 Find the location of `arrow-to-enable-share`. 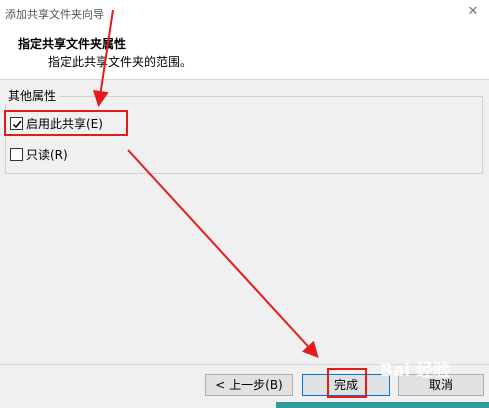

arrow-to-enable-share is located at coordinates (103, 58).